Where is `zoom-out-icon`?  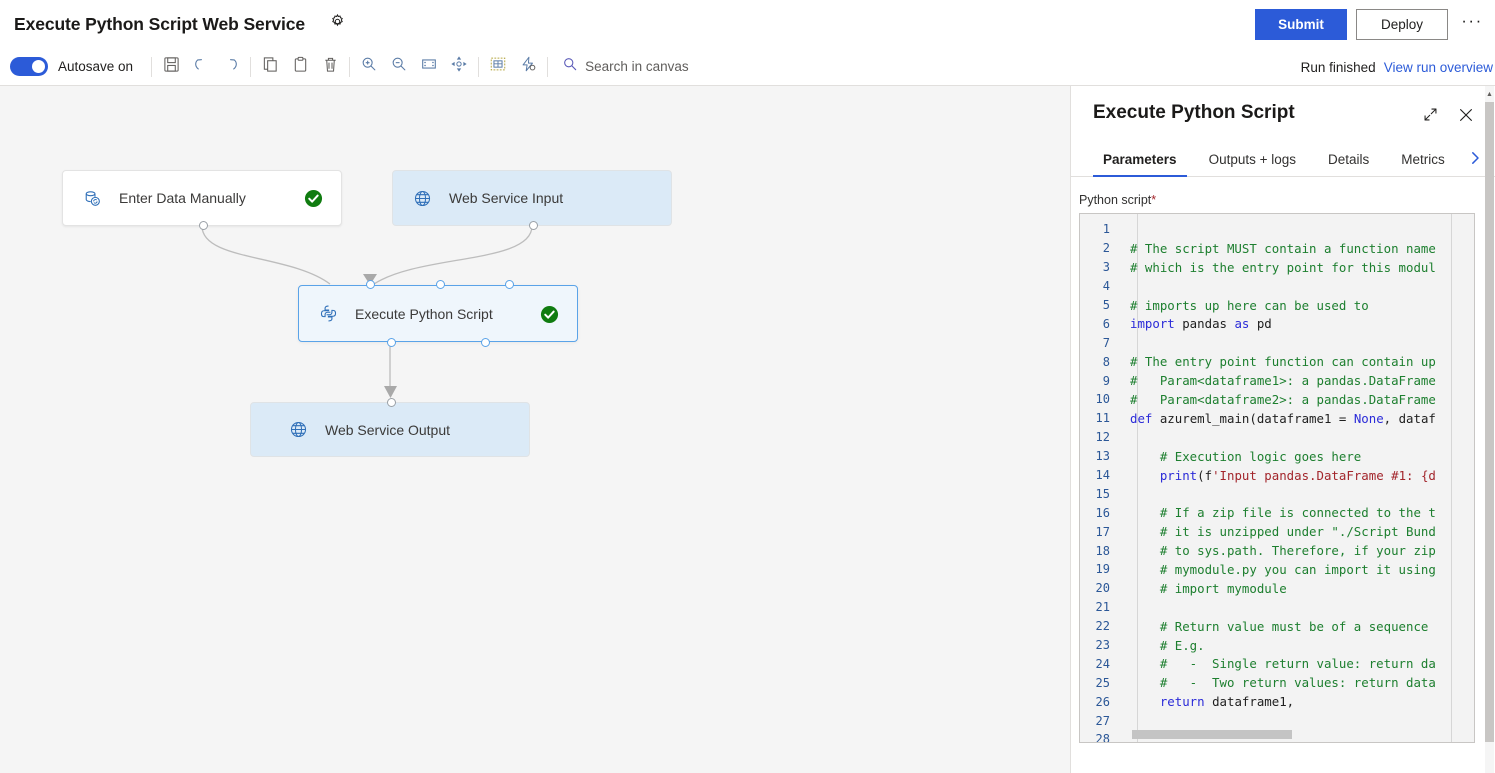 zoom-out-icon is located at coordinates (399, 66).